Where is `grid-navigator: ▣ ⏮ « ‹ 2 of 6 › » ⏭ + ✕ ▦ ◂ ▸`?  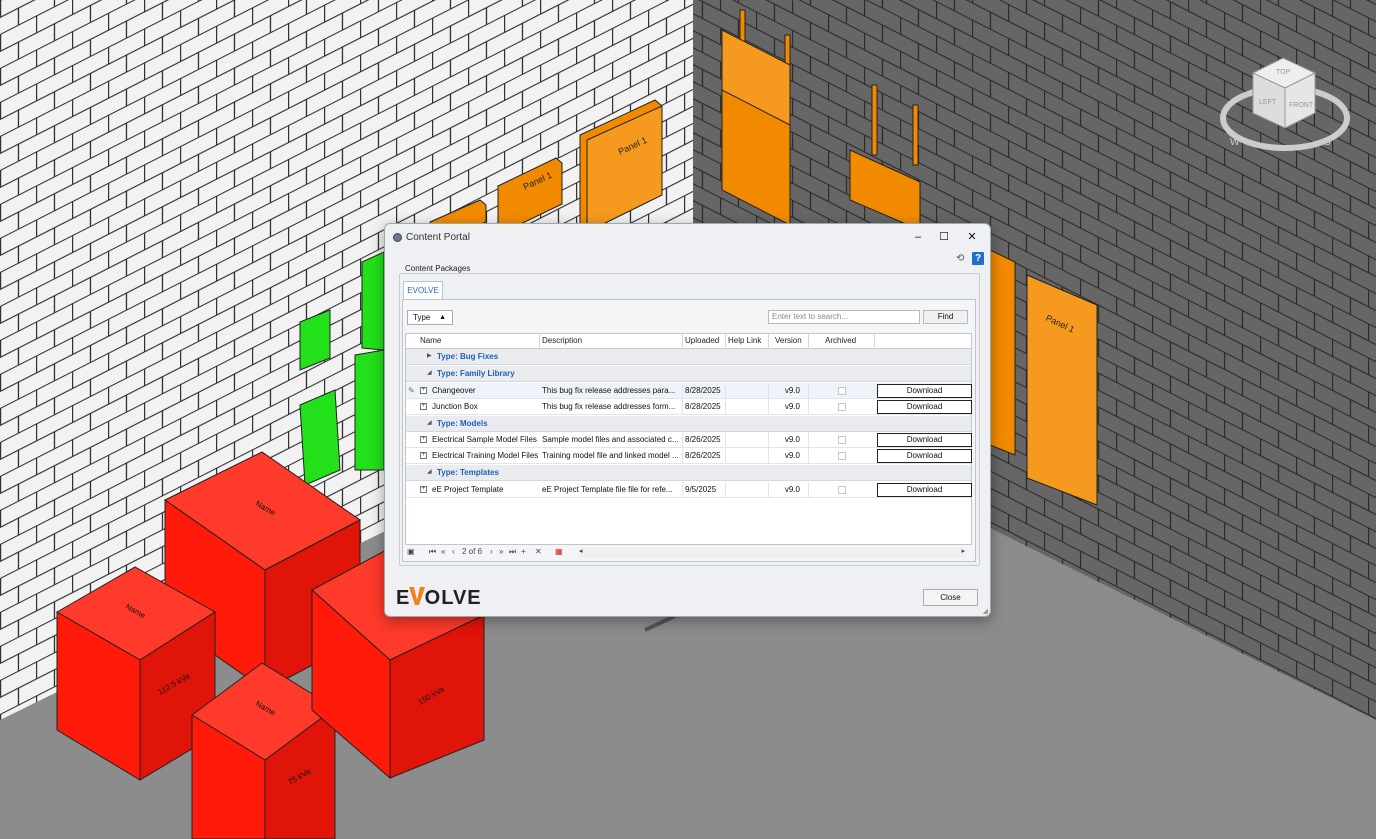
grid-navigator: ▣ ⏮ « ‹ 2 of 6 › » ⏭ + ✕ ▦ ◂ ▸ is located at coordinates (688, 552).